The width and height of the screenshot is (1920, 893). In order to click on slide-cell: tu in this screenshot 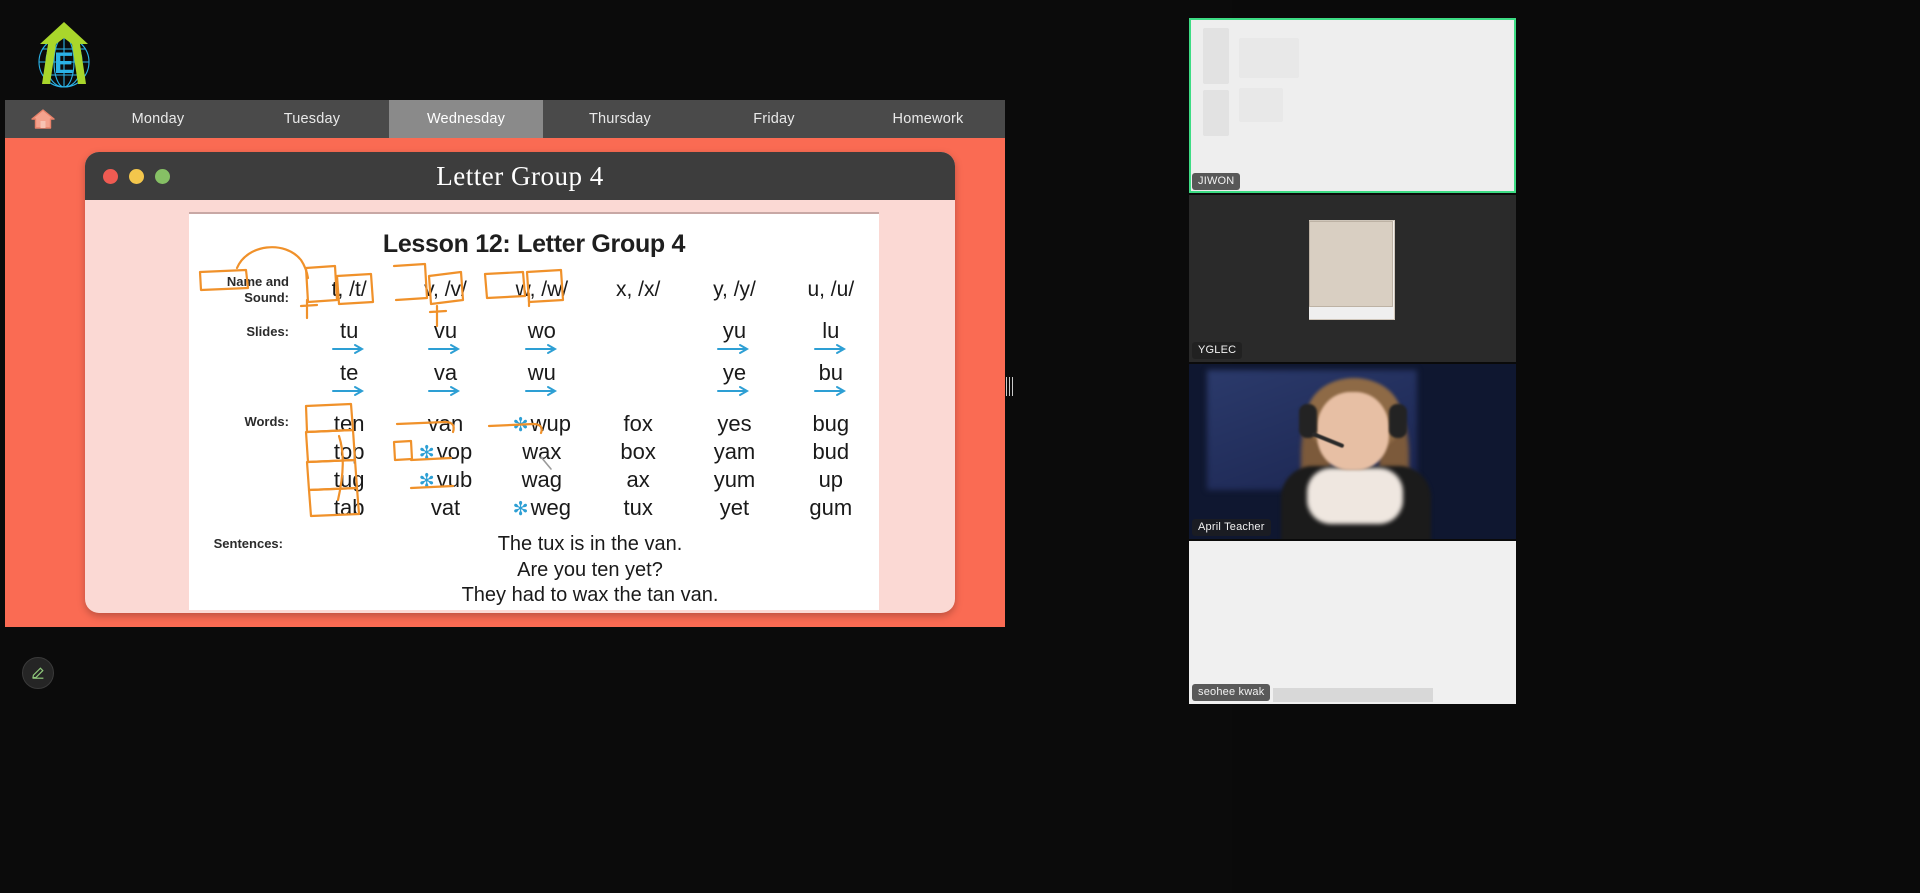, I will do `click(349, 337)`.